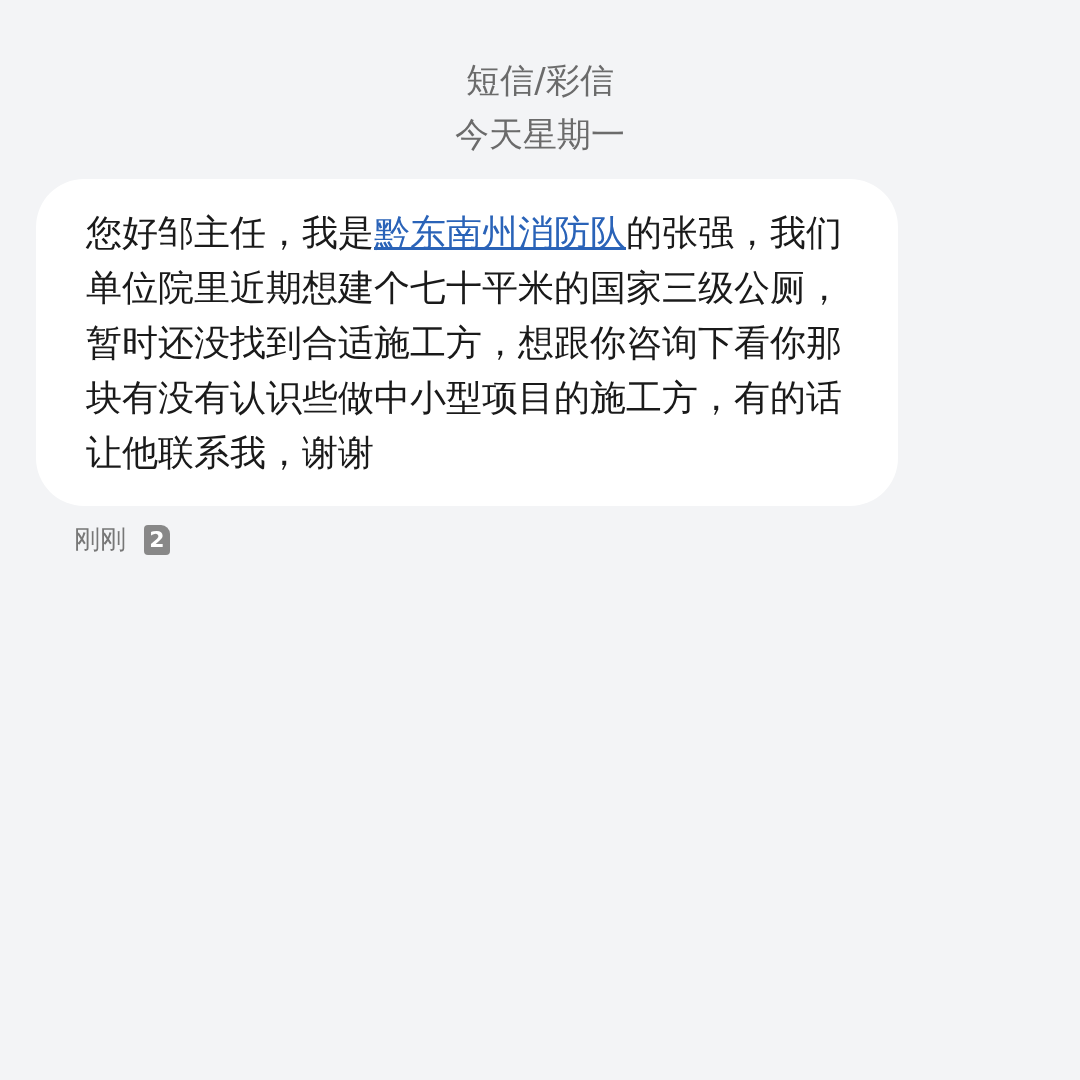 The height and width of the screenshot is (1080, 1080). I want to click on message-type-label: 短信/彩信, so click(540, 80).